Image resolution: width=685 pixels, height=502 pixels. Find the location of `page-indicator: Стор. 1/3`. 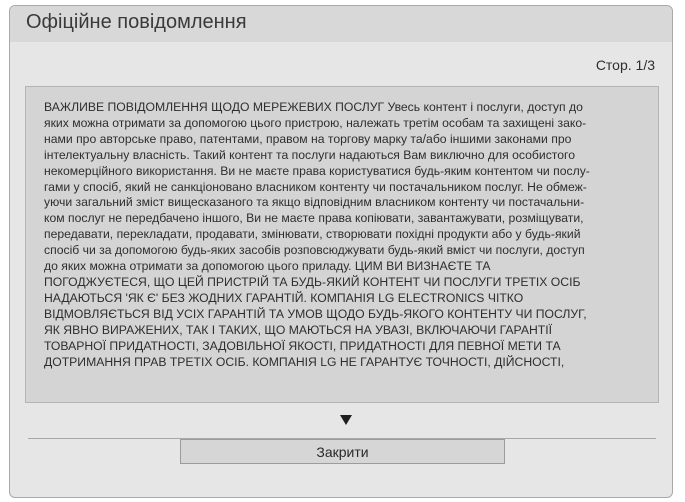

page-indicator: Стор. 1/3 is located at coordinates (625, 65).